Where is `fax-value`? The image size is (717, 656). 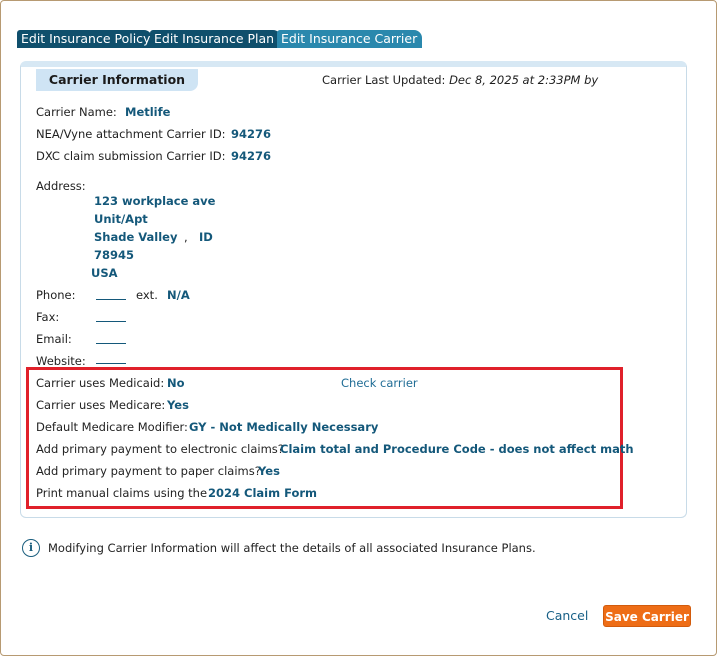 fax-value is located at coordinates (111, 321).